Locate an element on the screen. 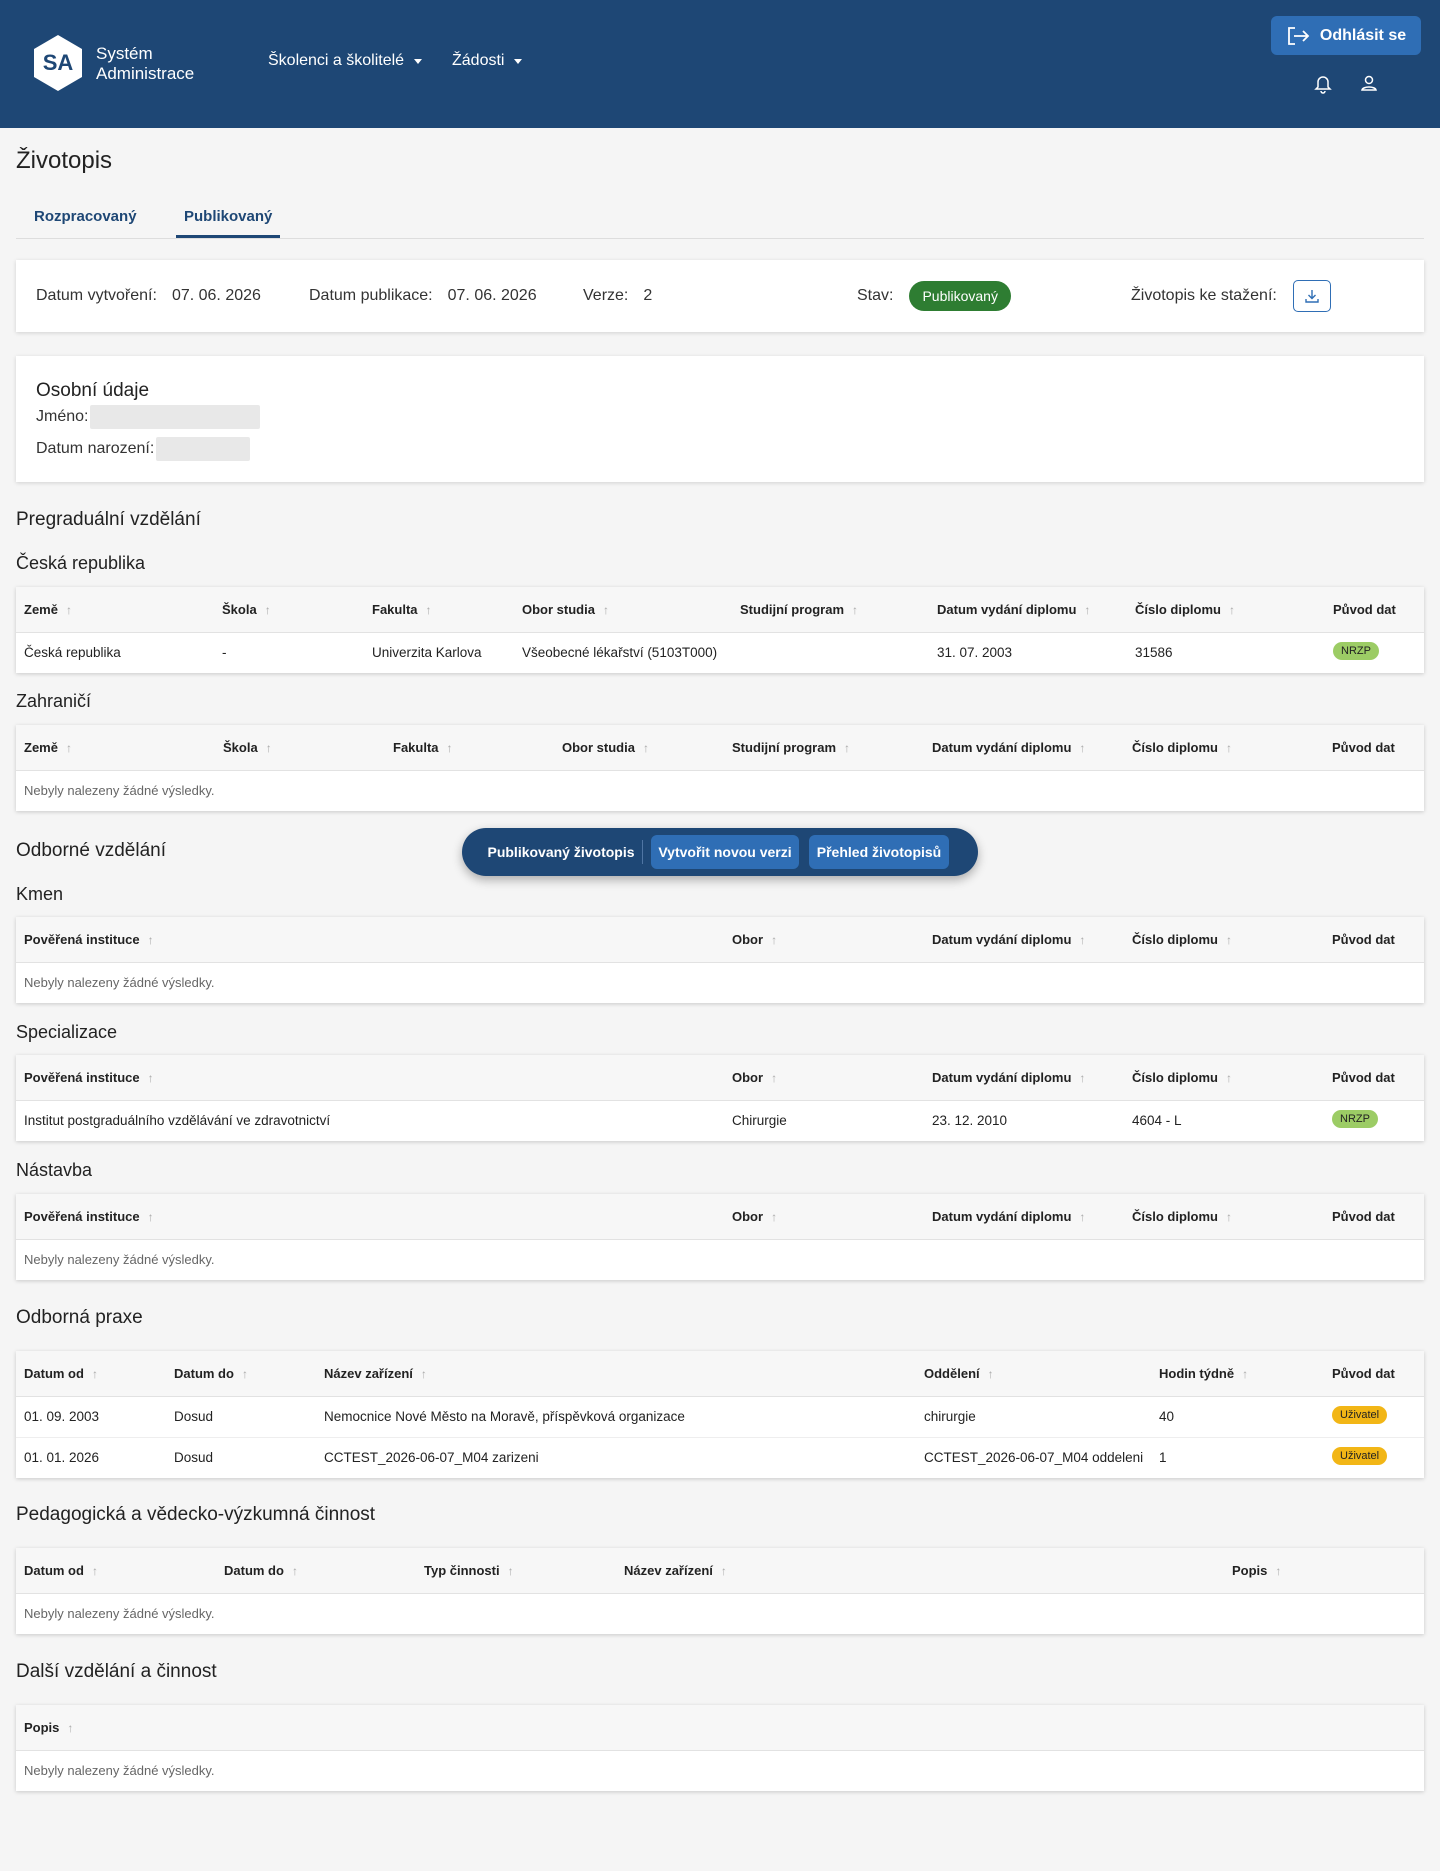 Image resolution: width=1440 pixels, height=1871 pixels. cell-oddeleni: CCTEST_2026-06-07_M04 oddeleni is located at coordinates (1034, 1457).